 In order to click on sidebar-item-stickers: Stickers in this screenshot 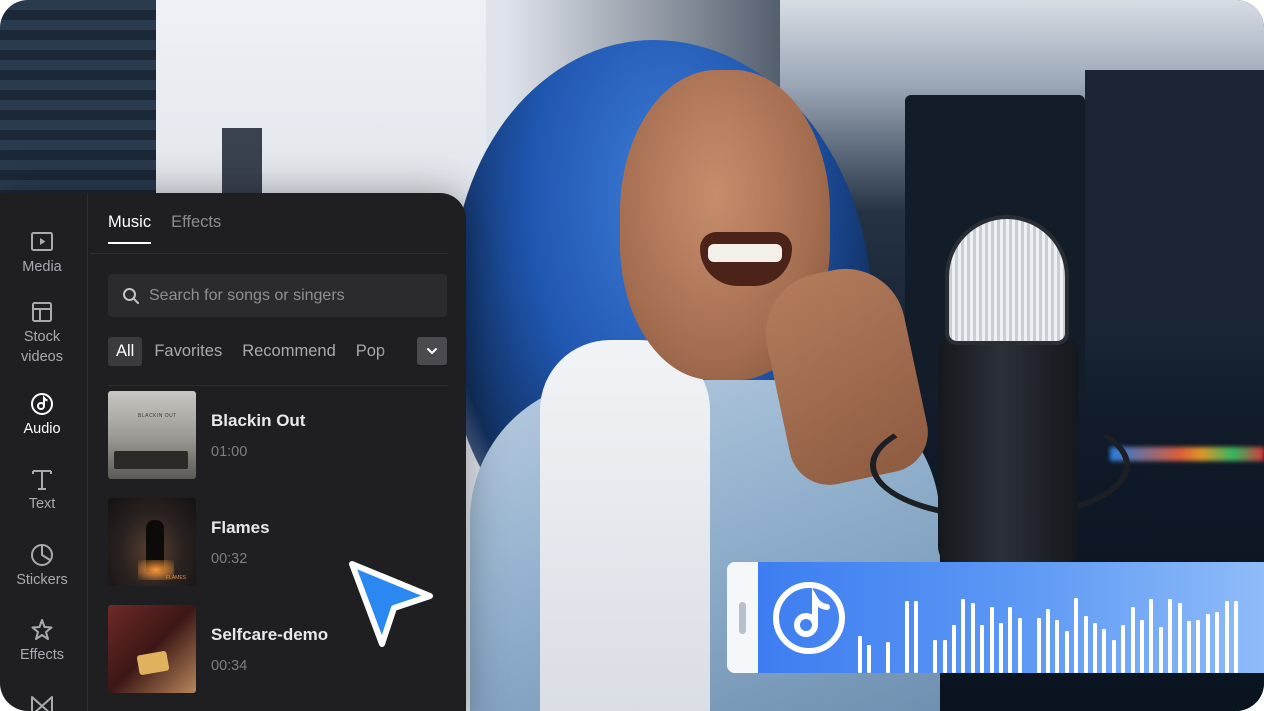, I will do `click(42, 566)`.